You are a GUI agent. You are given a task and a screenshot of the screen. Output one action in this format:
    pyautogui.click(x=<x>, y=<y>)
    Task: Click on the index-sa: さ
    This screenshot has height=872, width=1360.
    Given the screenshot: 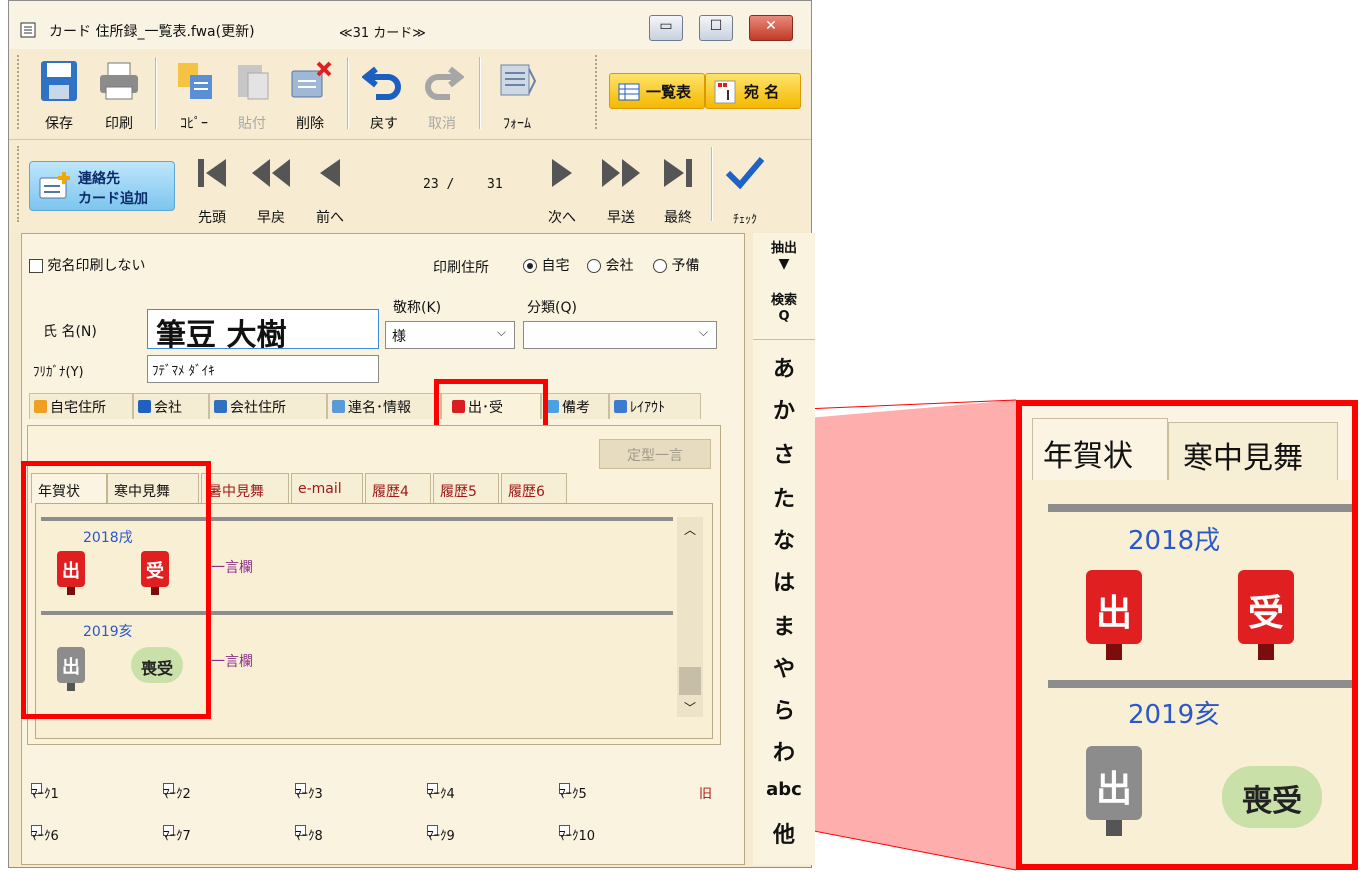 What is the action you would take?
    pyautogui.click(x=784, y=453)
    